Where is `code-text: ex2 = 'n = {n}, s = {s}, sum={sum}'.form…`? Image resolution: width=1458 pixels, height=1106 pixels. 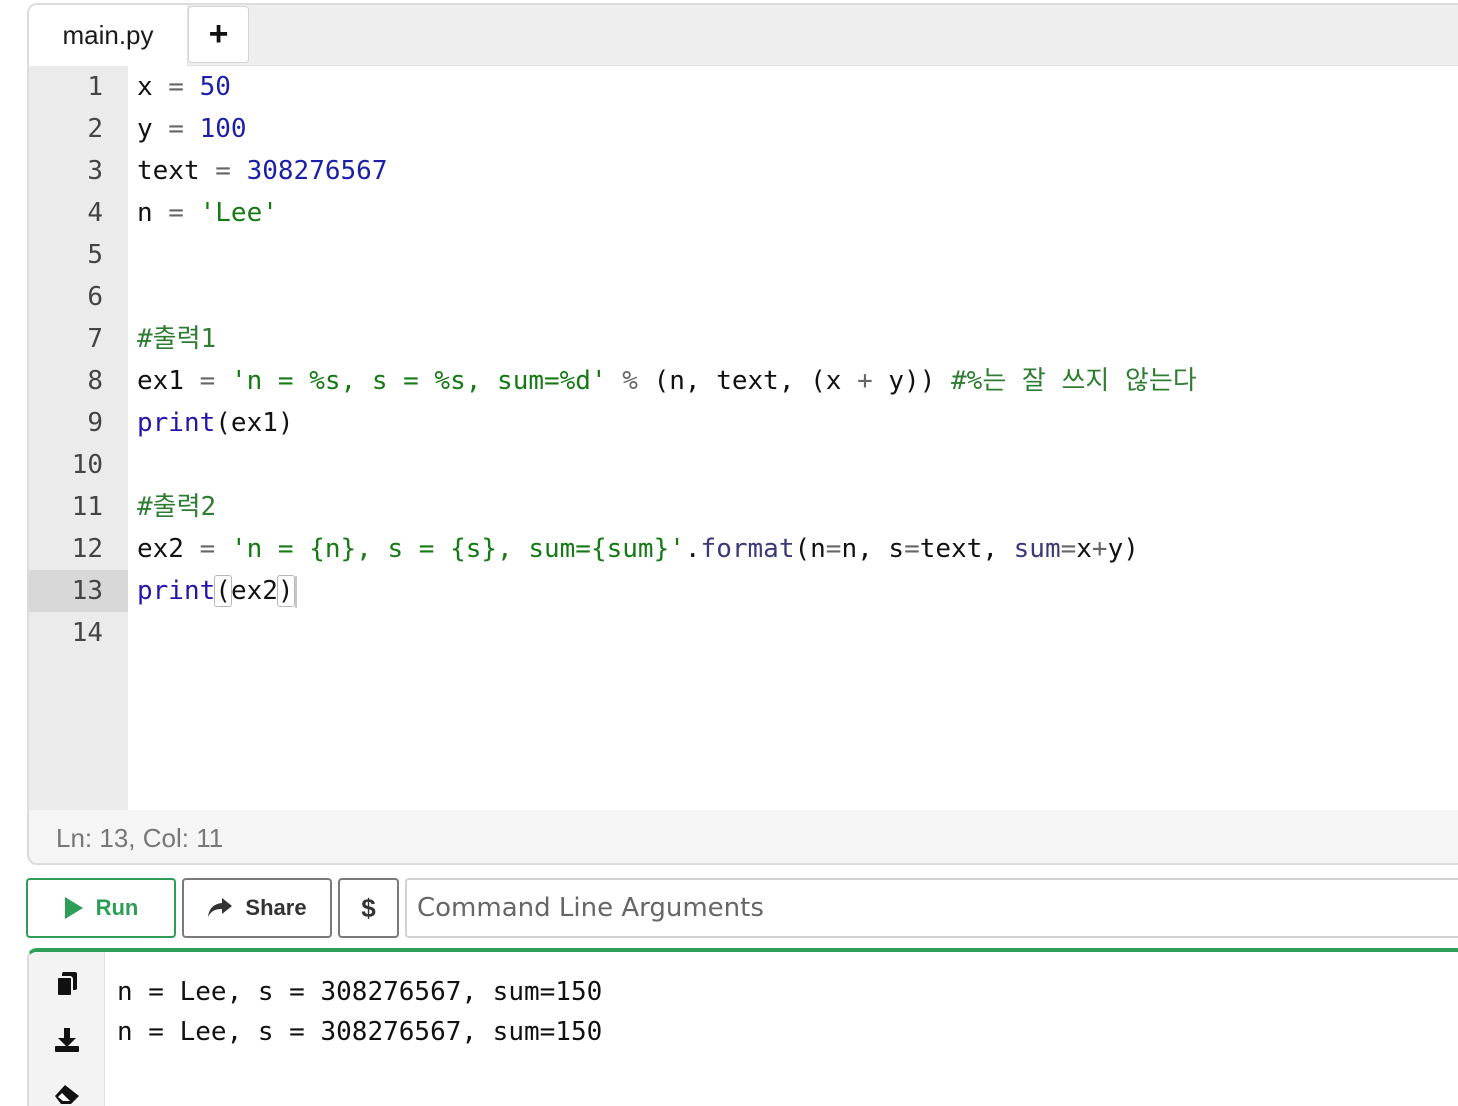 code-text: ex2 = 'n = {n}, s = {s}, sum={sum}'.form… is located at coordinates (638, 549).